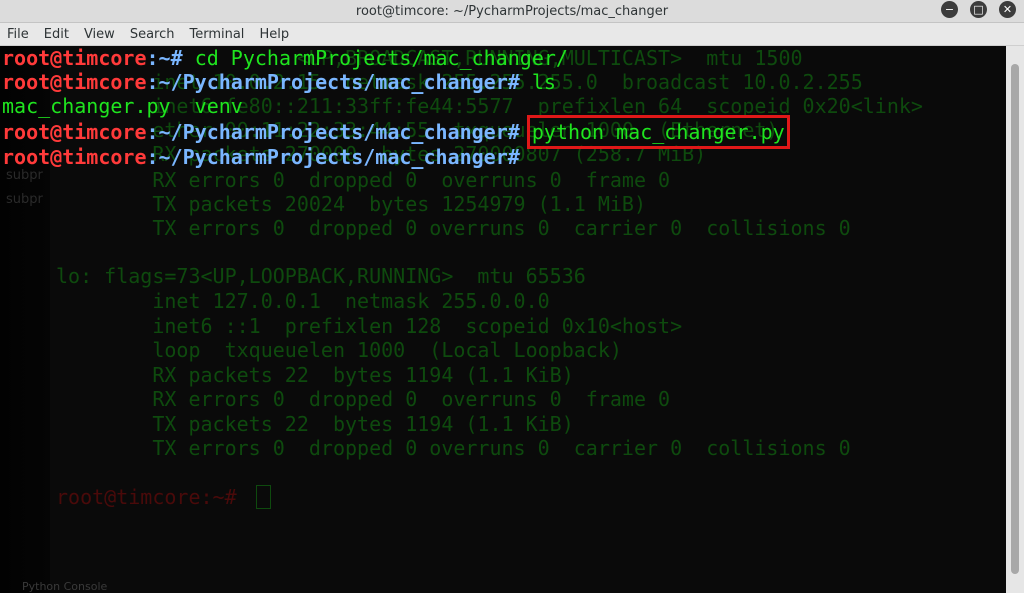 The width and height of the screenshot is (1024, 593). I want to click on command-text: cd PycharmProjects/mac_changer/, so click(381, 58).